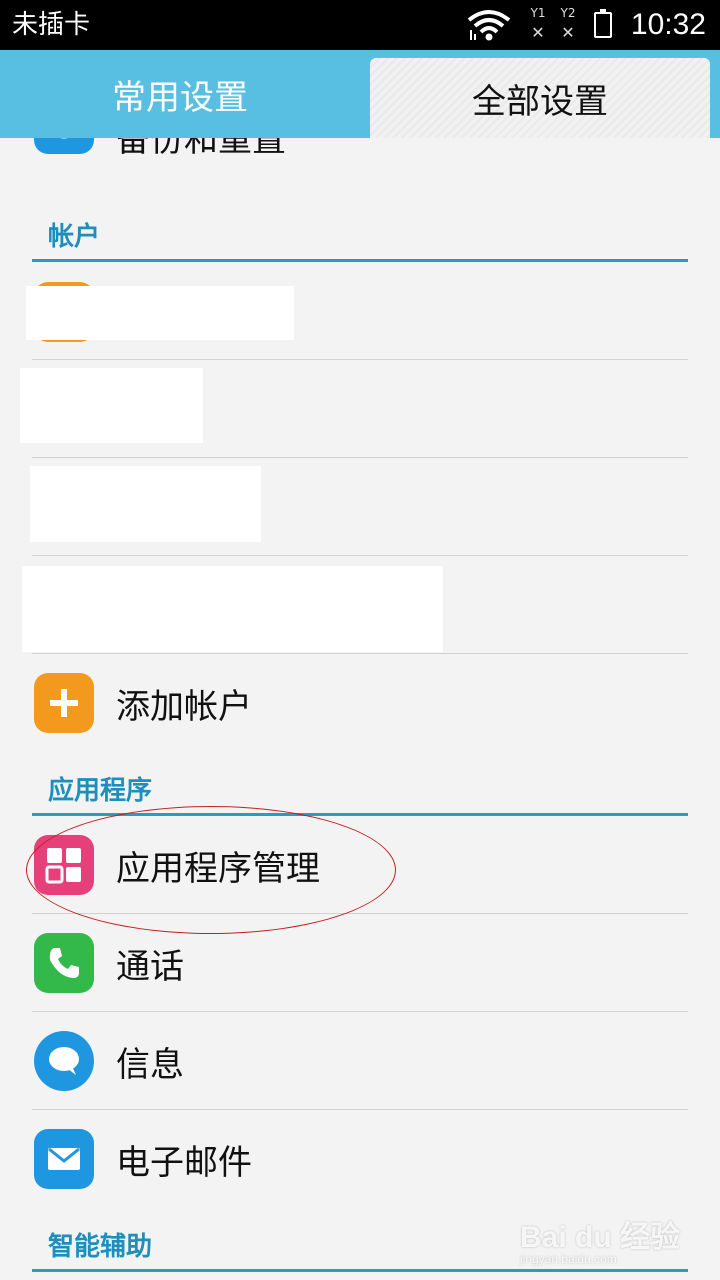 This screenshot has height=1280, width=720. Describe the element at coordinates (180, 94) in the screenshot. I see `tab-common-settings: 常用设置` at that location.